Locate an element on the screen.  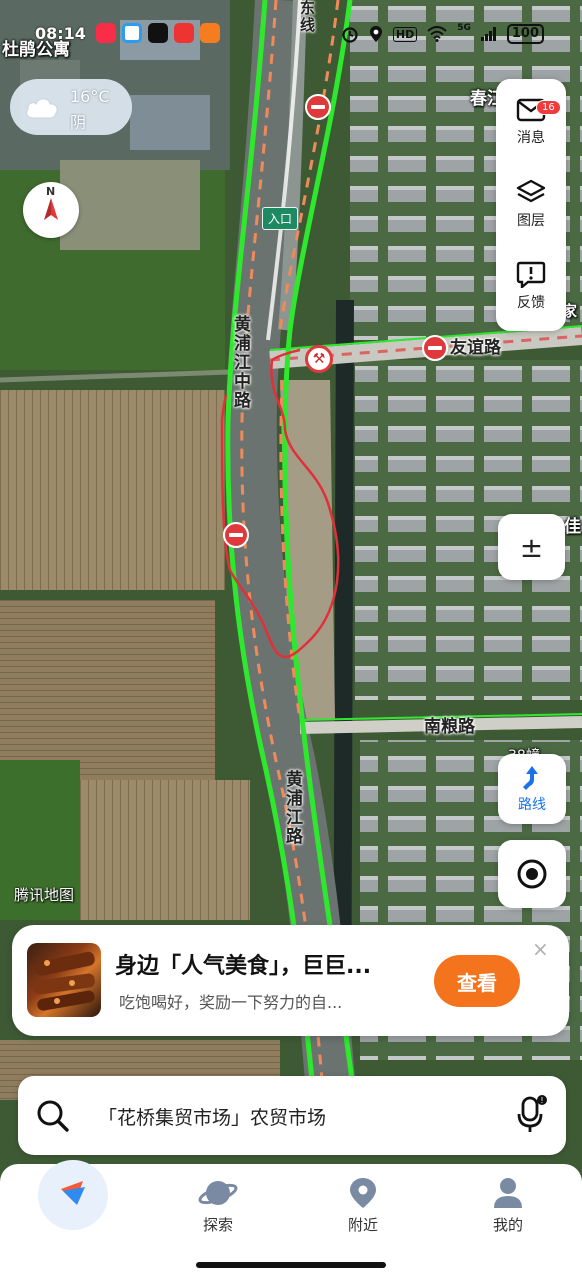
bottom-navigation: 探索 附近 我的 is located at coordinates (291, 1220).